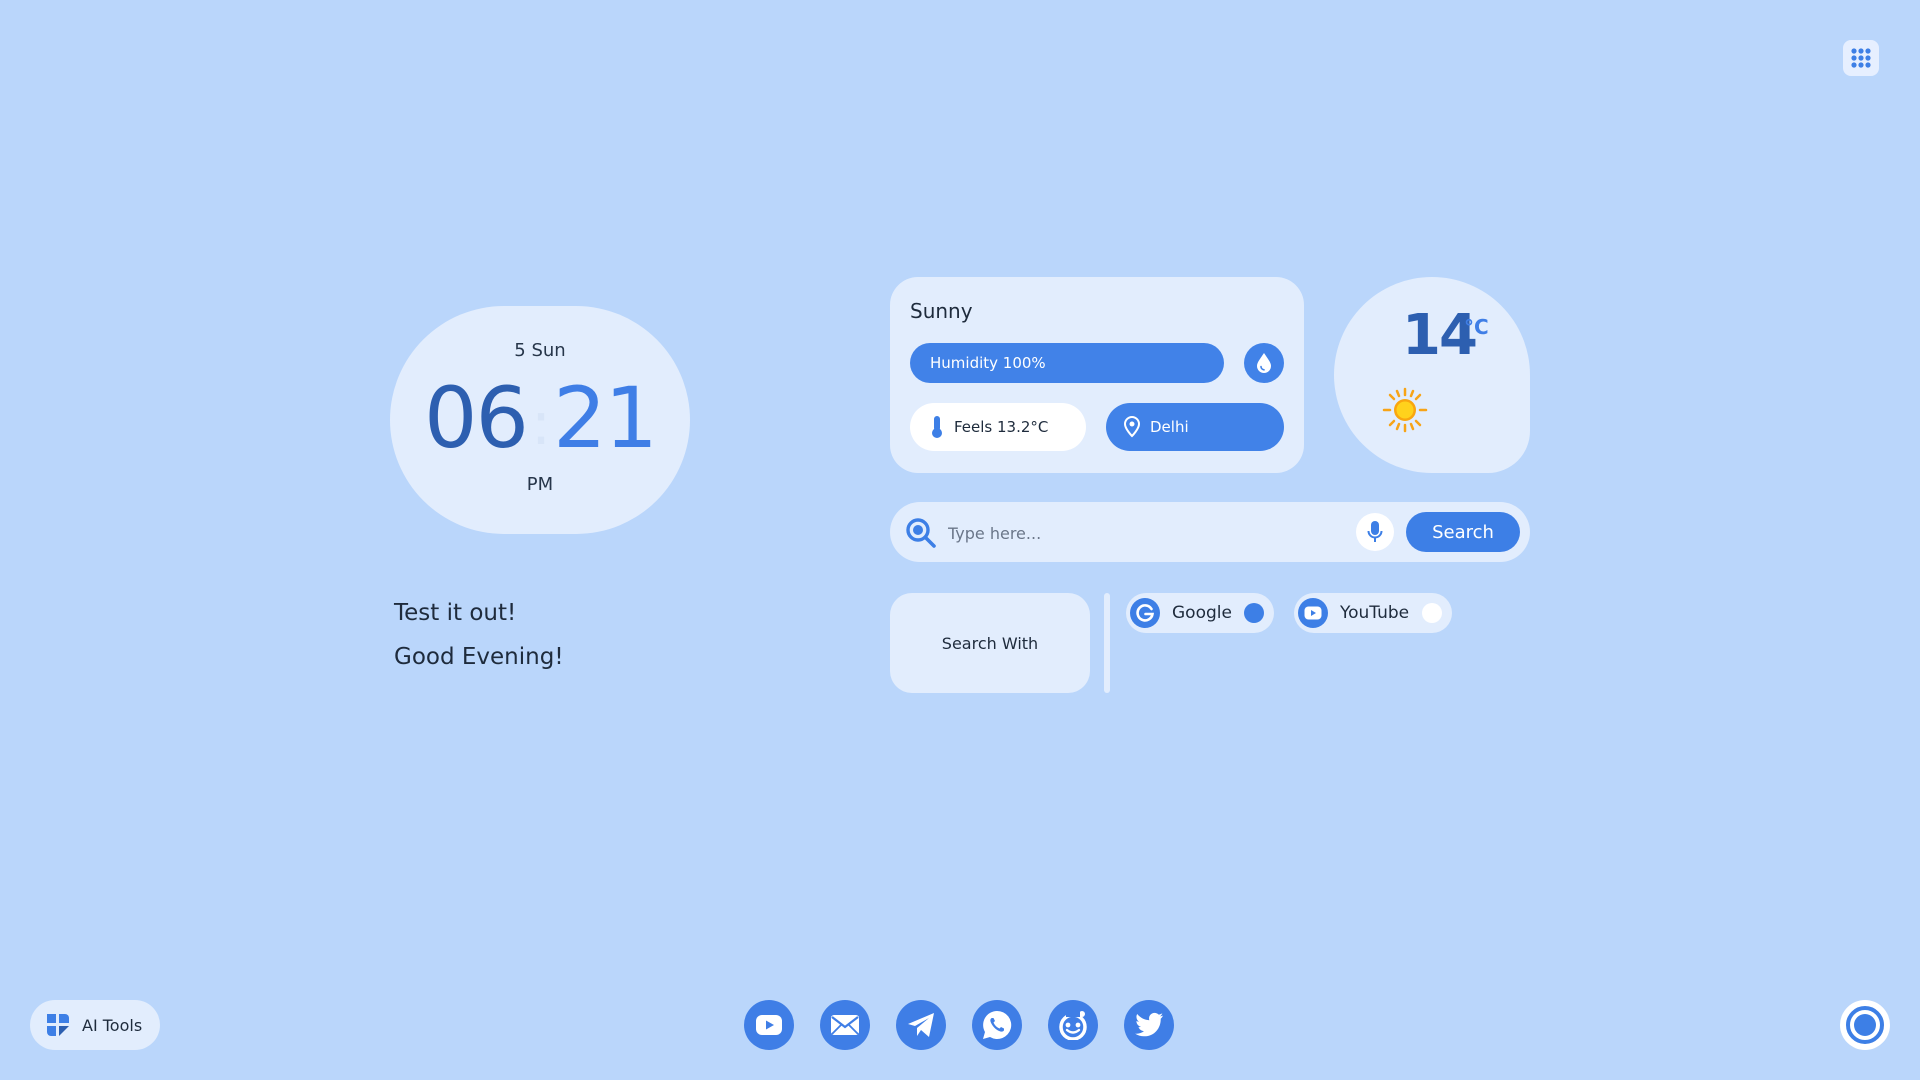 Image resolution: width=1920 pixels, height=1080 pixels. I want to click on dock-youtube, so click(769, 1025).